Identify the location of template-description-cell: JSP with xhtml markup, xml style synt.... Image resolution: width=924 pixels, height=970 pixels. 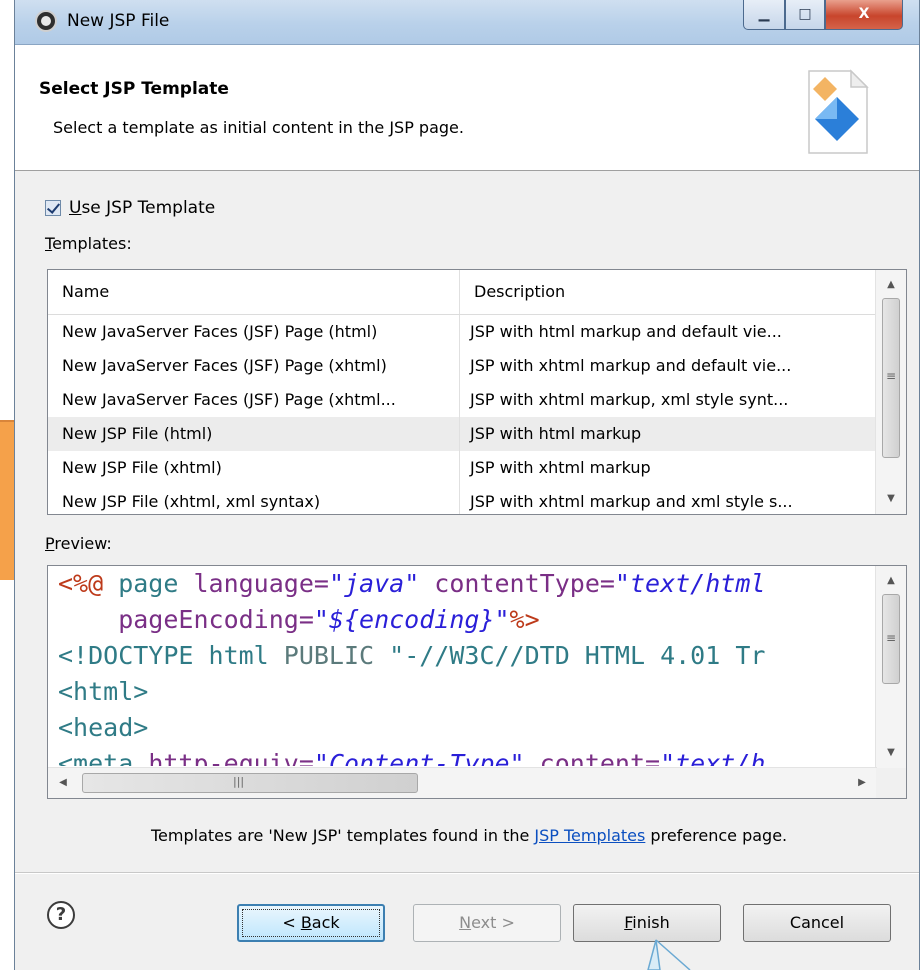
(629, 399).